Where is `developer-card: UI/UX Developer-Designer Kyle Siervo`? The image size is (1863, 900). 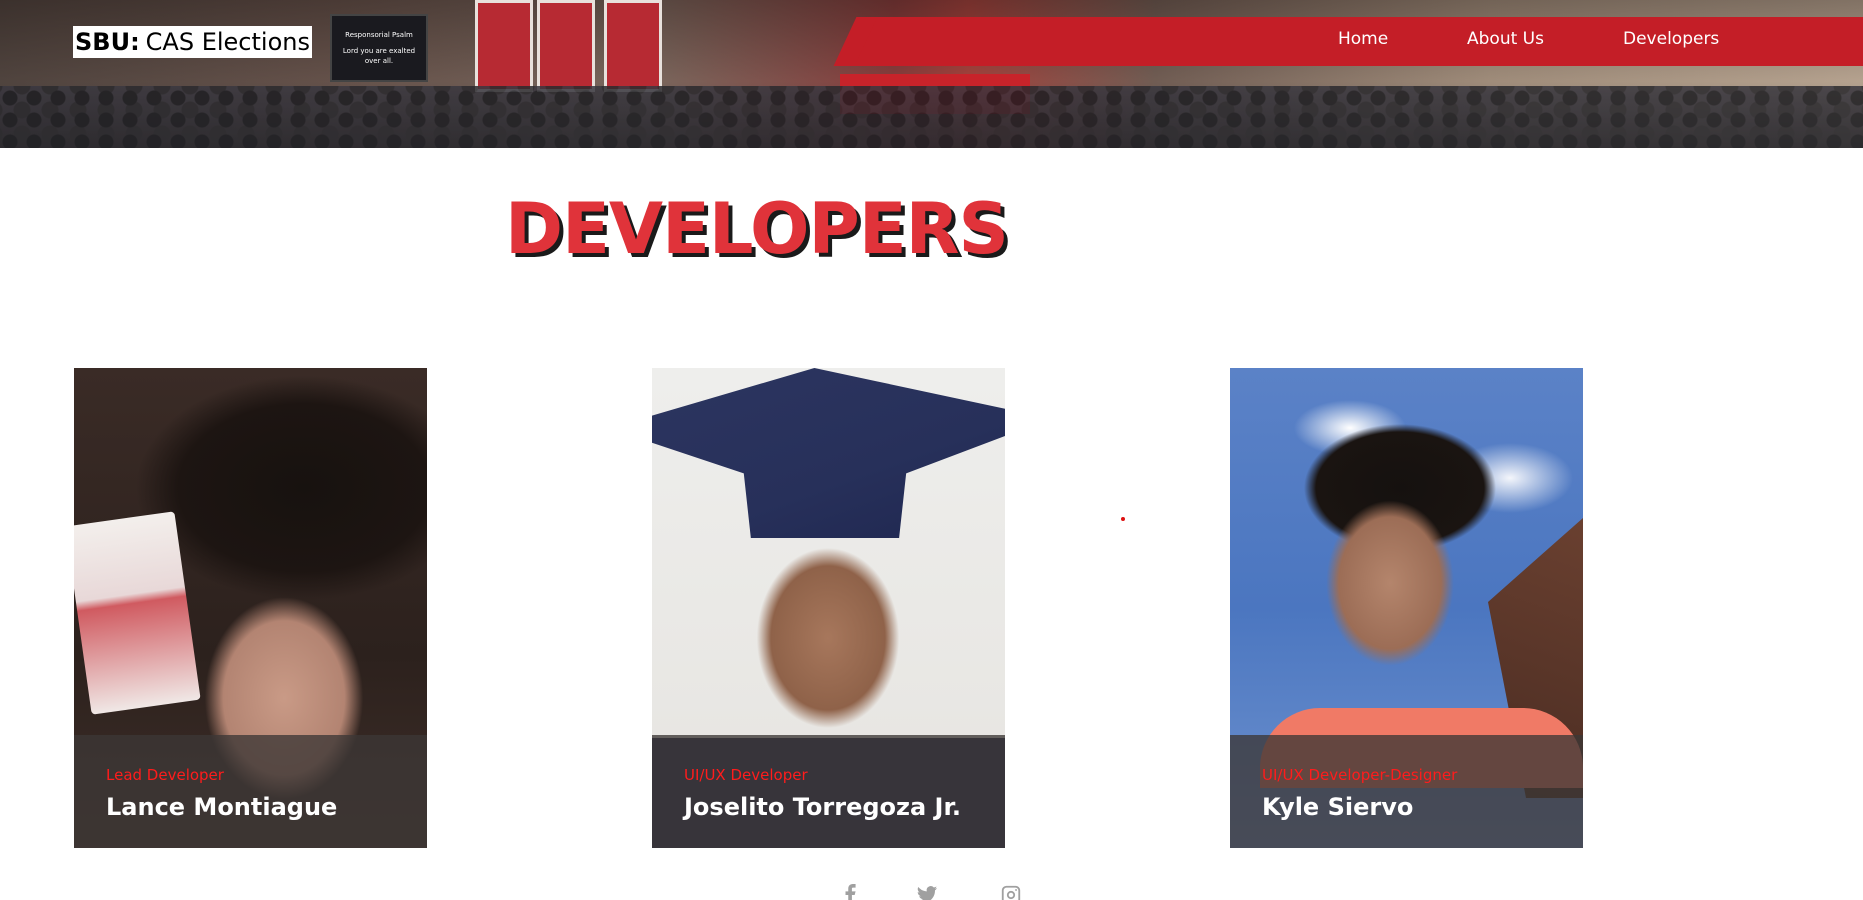 developer-card: UI/UX Developer-Designer Kyle Siervo is located at coordinates (1406, 608).